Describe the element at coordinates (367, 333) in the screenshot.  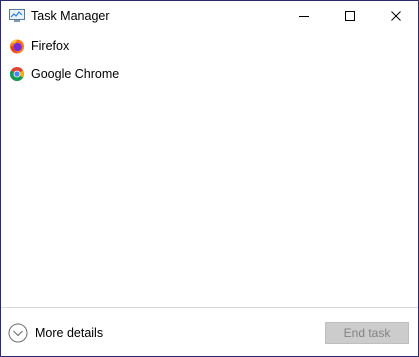
I see `end-task-button: End task` at that location.